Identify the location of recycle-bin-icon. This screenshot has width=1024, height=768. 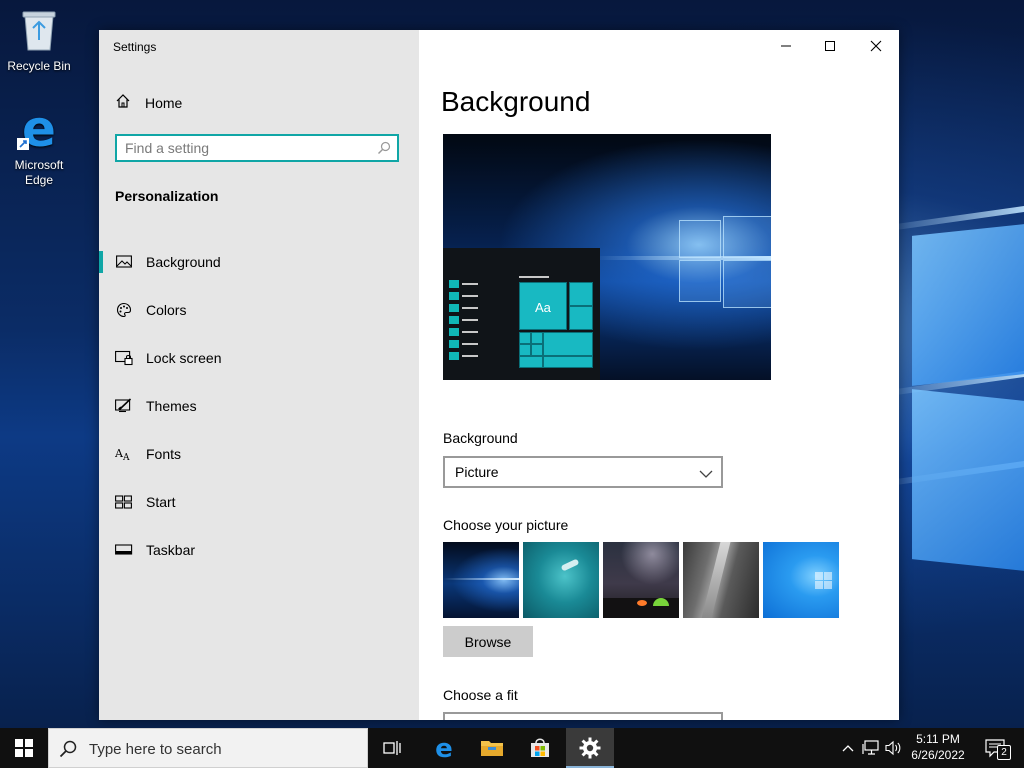
(39, 31).